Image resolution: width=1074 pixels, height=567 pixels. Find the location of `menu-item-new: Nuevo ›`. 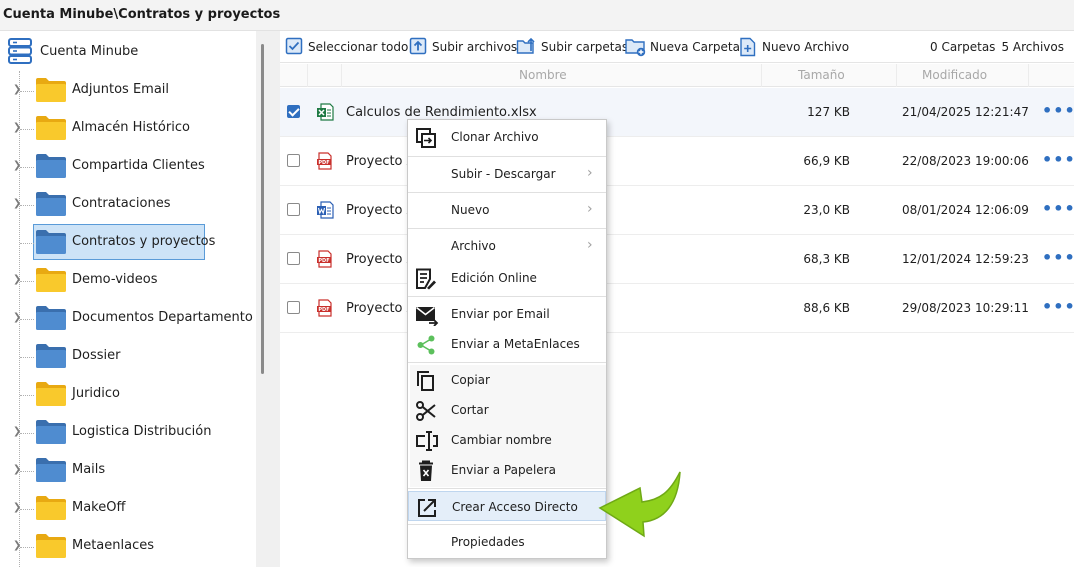

menu-item-new: Nuevo › is located at coordinates (507, 210).